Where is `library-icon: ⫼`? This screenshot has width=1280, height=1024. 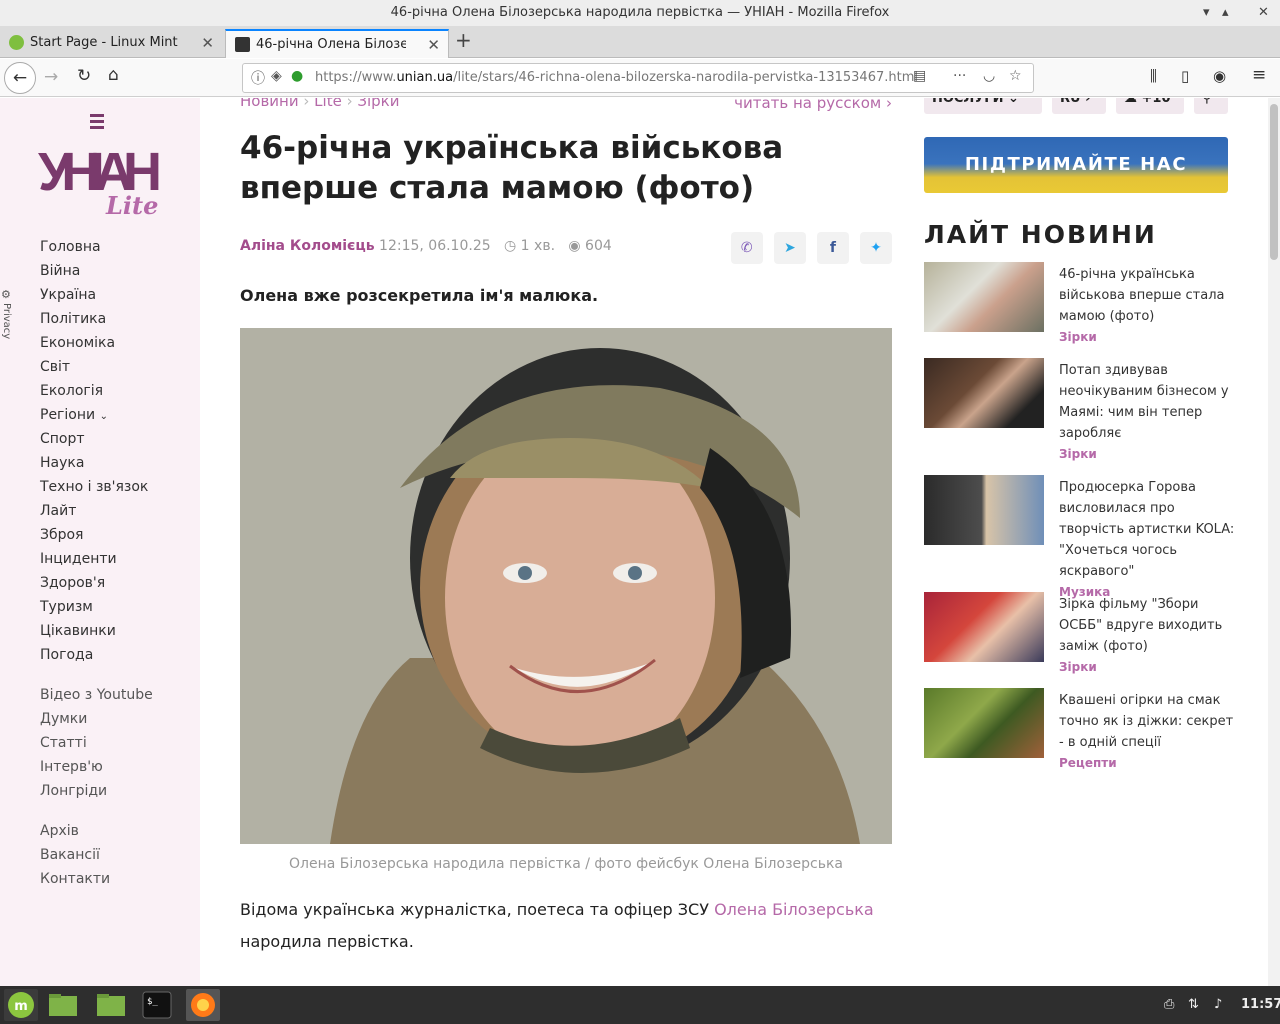 library-icon: ⫼ is located at coordinates (1153, 76).